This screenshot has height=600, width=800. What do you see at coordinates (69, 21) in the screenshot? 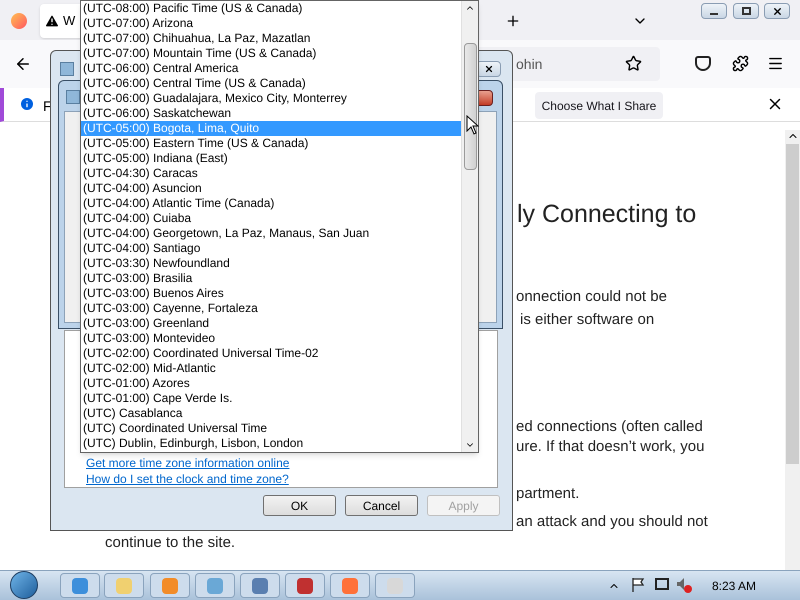
I see `tab-title: W` at bounding box center [69, 21].